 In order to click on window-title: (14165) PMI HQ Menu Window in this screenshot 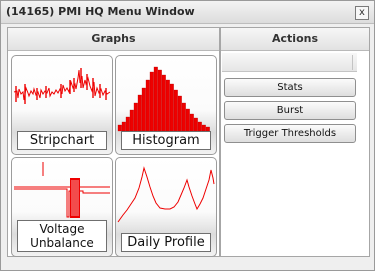, I will do `click(100, 11)`.